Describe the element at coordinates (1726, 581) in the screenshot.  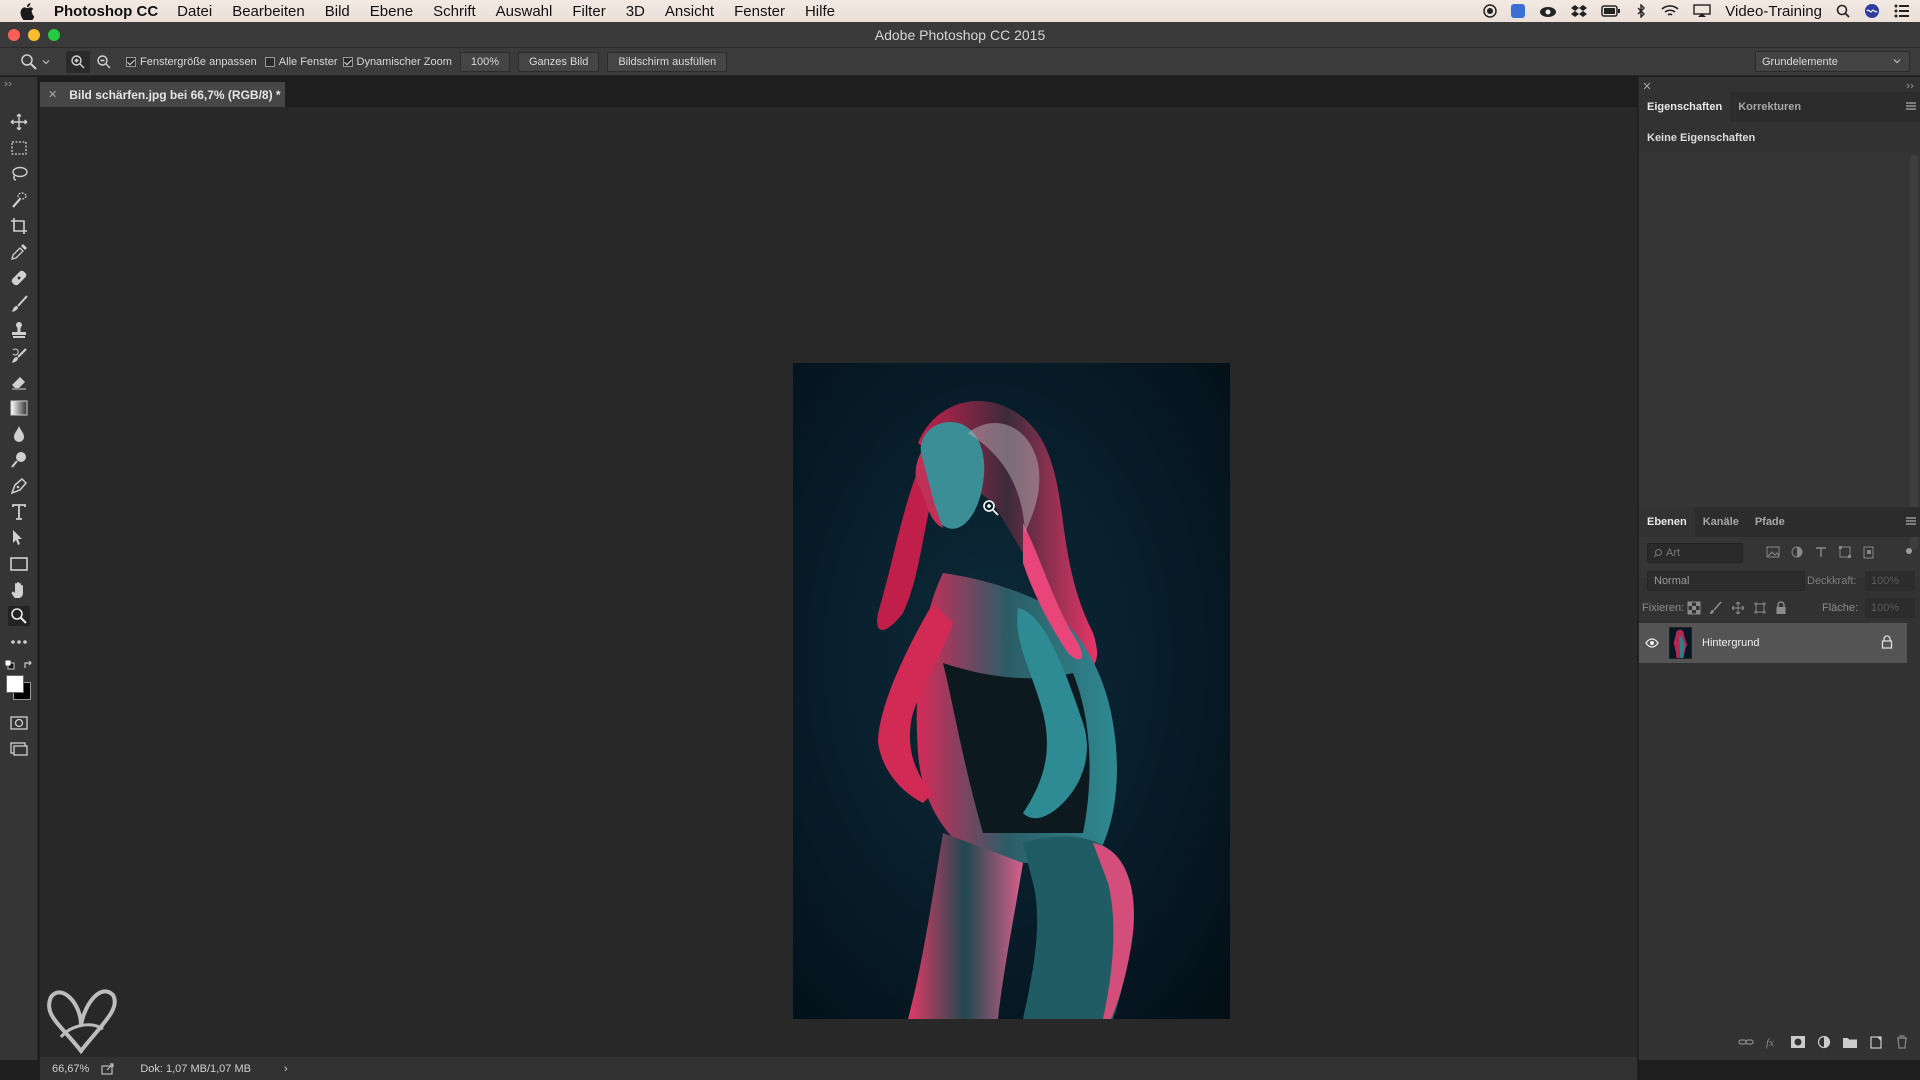
I see `blend-mode-select: Normal` at that location.